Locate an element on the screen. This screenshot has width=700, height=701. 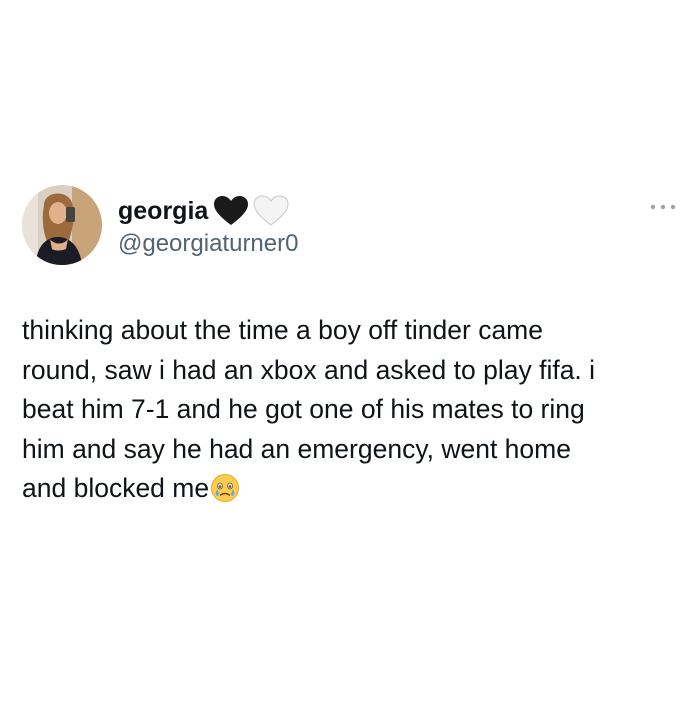
tweet-text-line: and blocked me is located at coordinates (116, 488).